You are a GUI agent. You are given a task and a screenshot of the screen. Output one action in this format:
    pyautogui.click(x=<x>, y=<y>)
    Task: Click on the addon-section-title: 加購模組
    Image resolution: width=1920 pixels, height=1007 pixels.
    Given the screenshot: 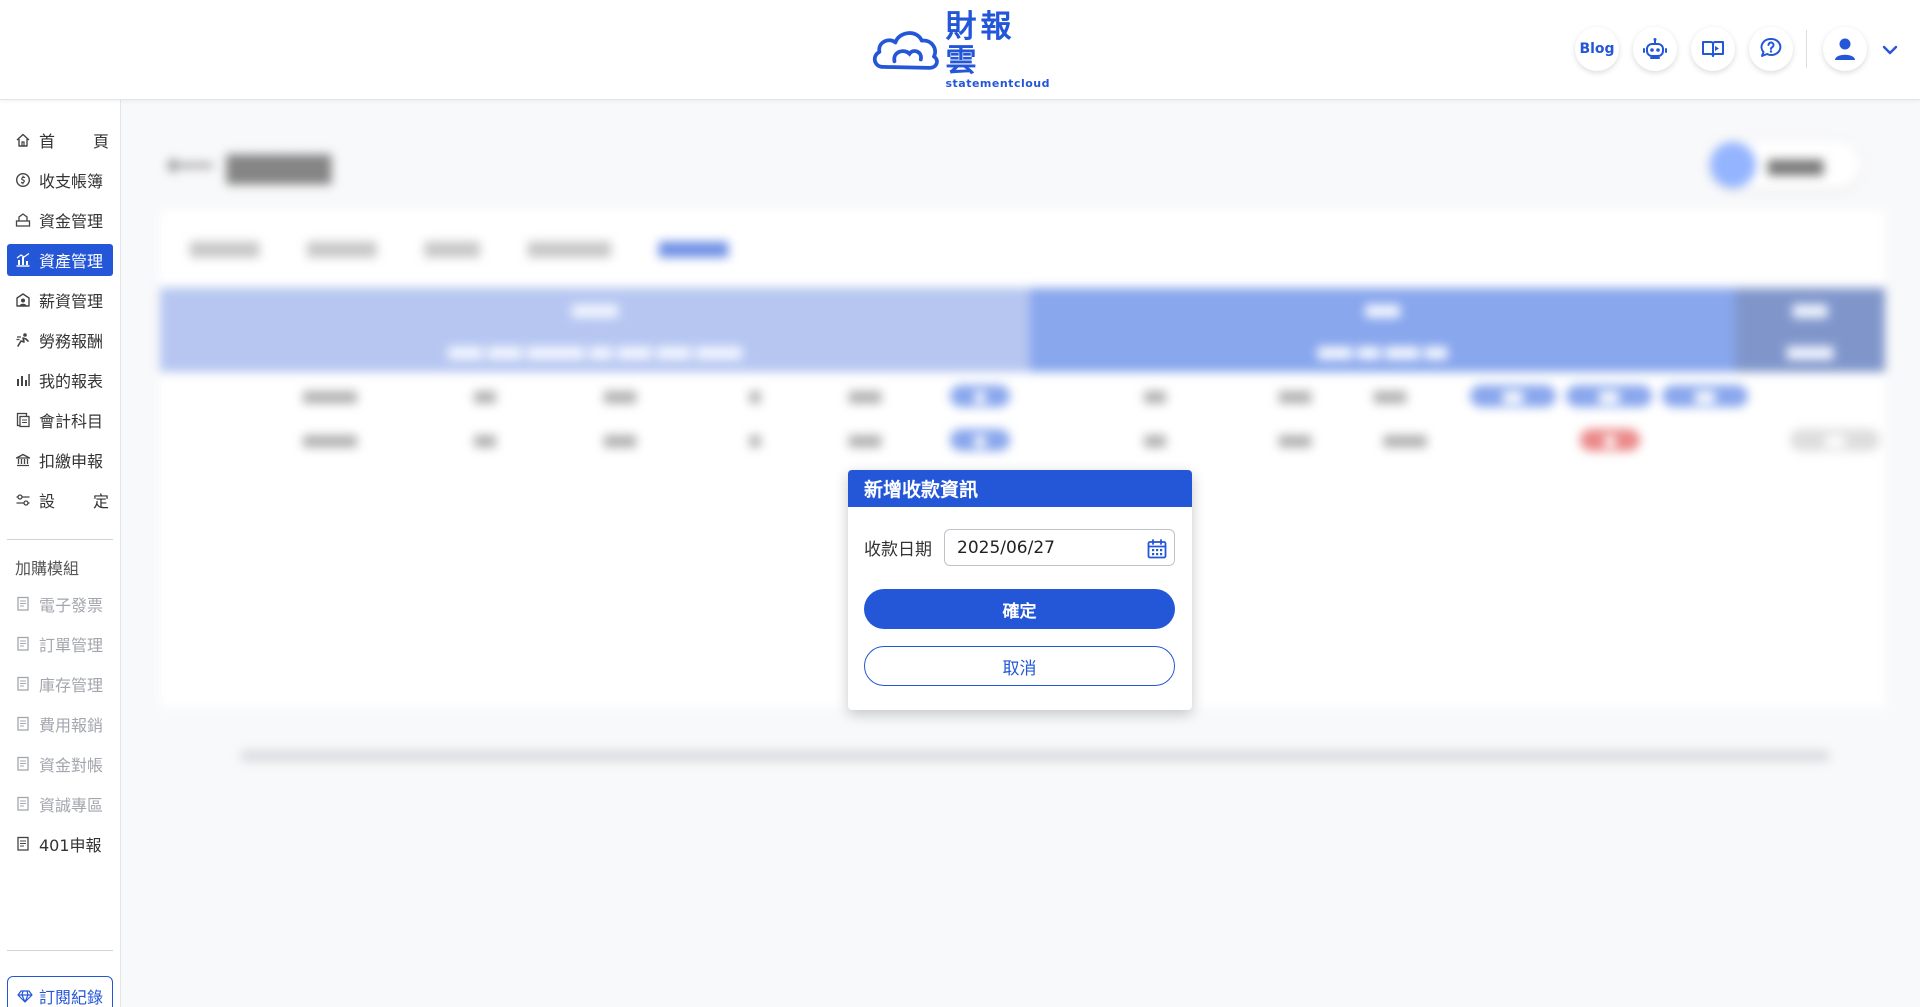 What is the action you would take?
    pyautogui.click(x=47, y=568)
    